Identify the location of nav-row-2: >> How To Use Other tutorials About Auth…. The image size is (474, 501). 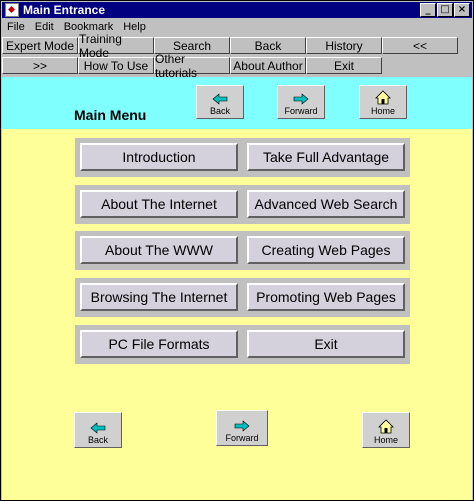
(192, 66).